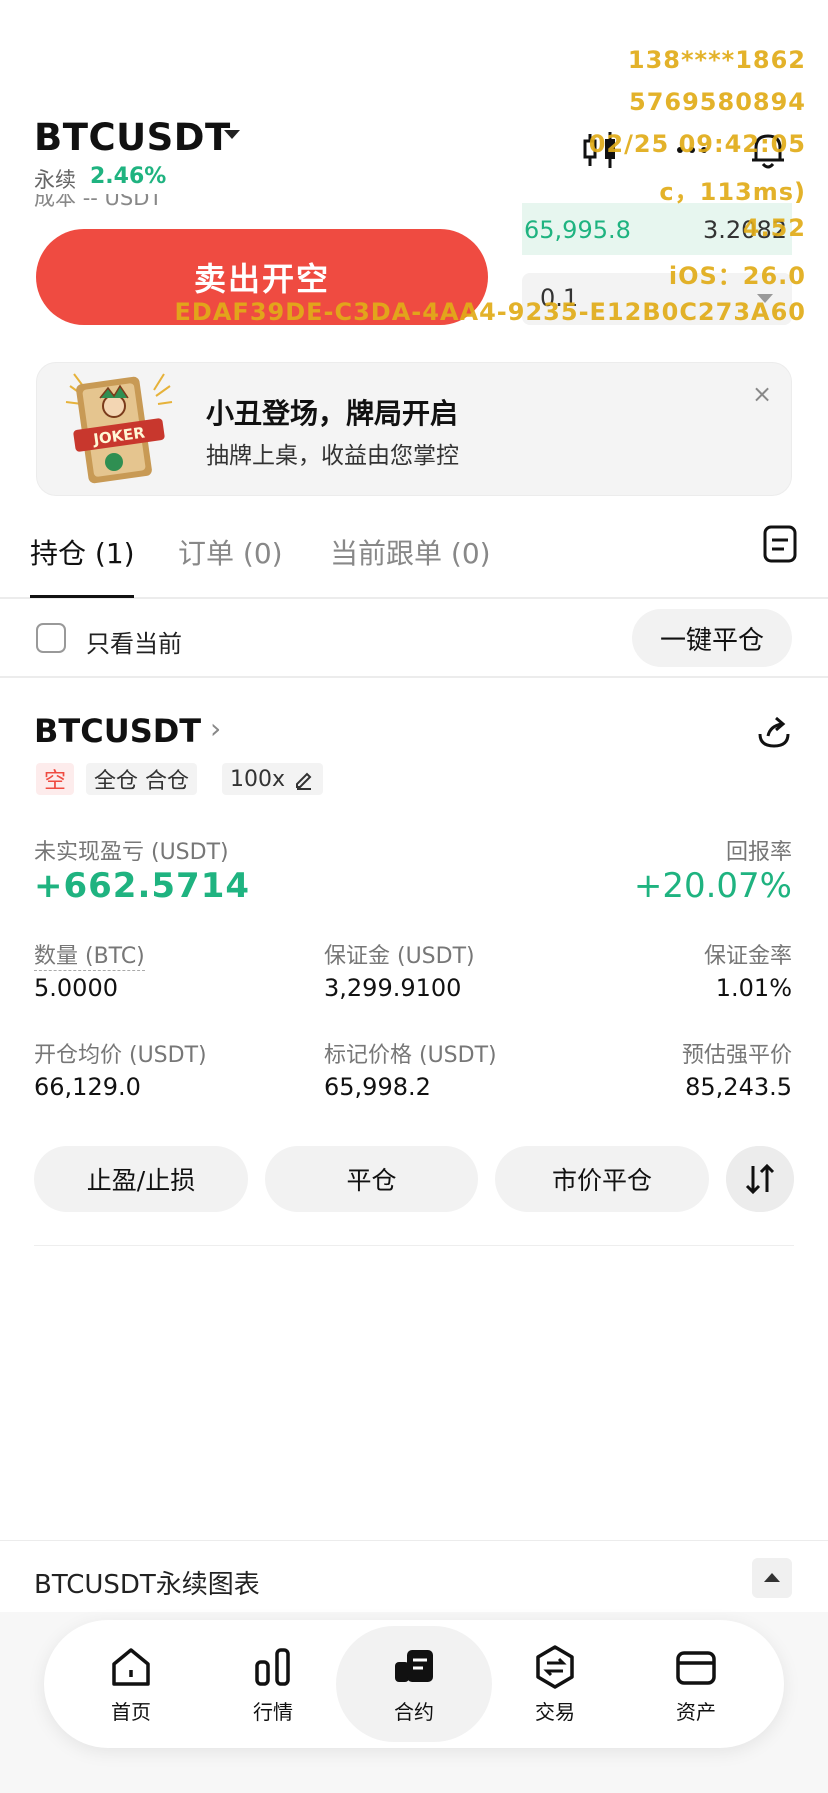 Image resolution: width=828 pixels, height=1793 pixels. What do you see at coordinates (117, 731) in the screenshot?
I see `position-symbol: BTCUSDT` at bounding box center [117, 731].